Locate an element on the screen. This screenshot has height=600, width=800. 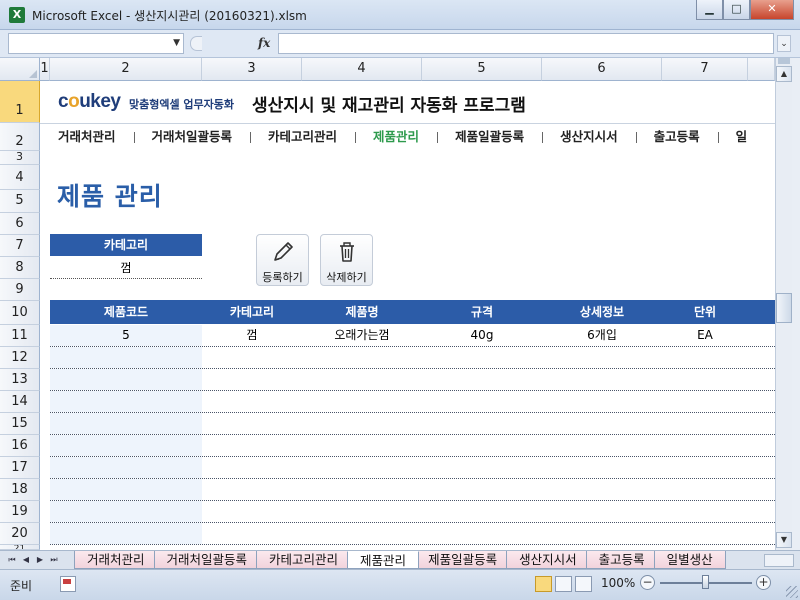
resize-grip-icon is located at coordinates (792, 592).